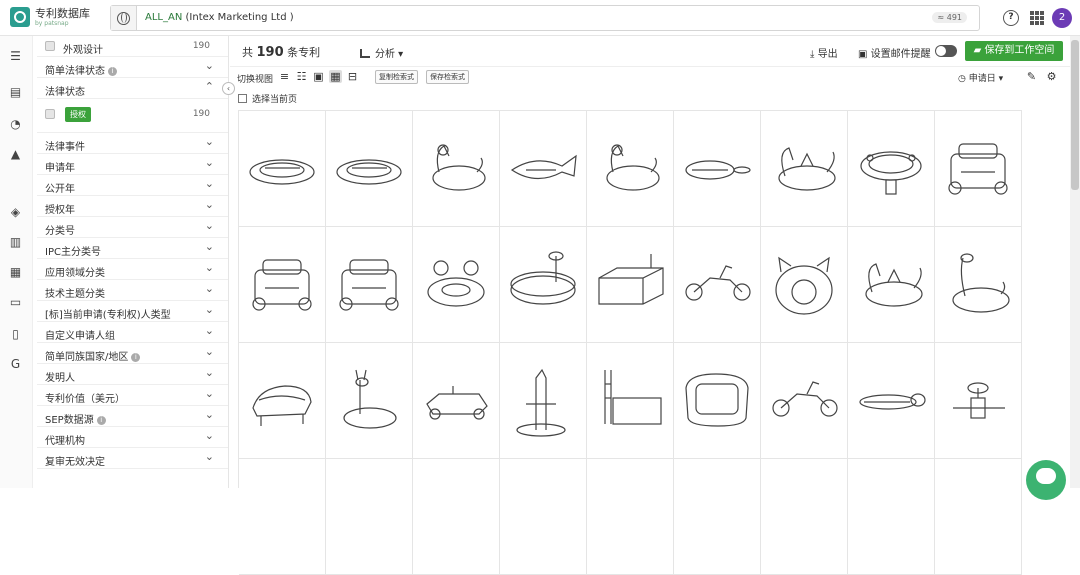 This screenshot has width=1080, height=575. I want to click on detail-view-icon: ☷, so click(301, 76).